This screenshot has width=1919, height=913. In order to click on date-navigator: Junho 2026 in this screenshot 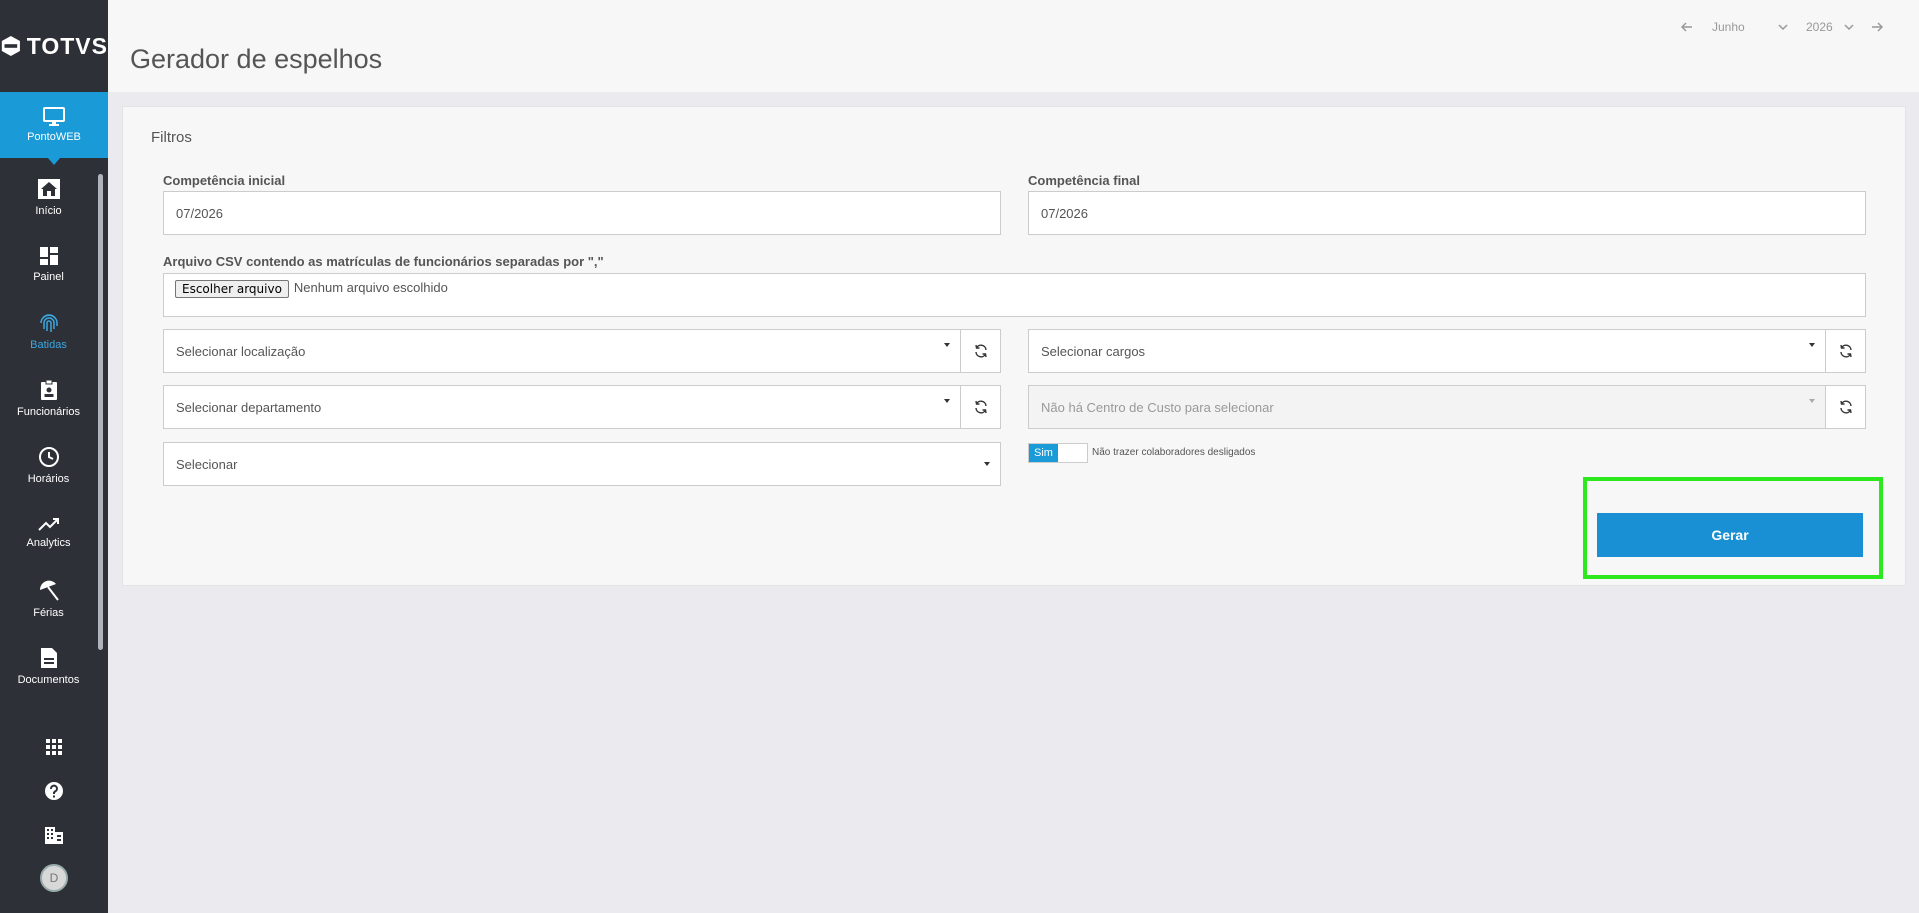, I will do `click(1782, 27)`.